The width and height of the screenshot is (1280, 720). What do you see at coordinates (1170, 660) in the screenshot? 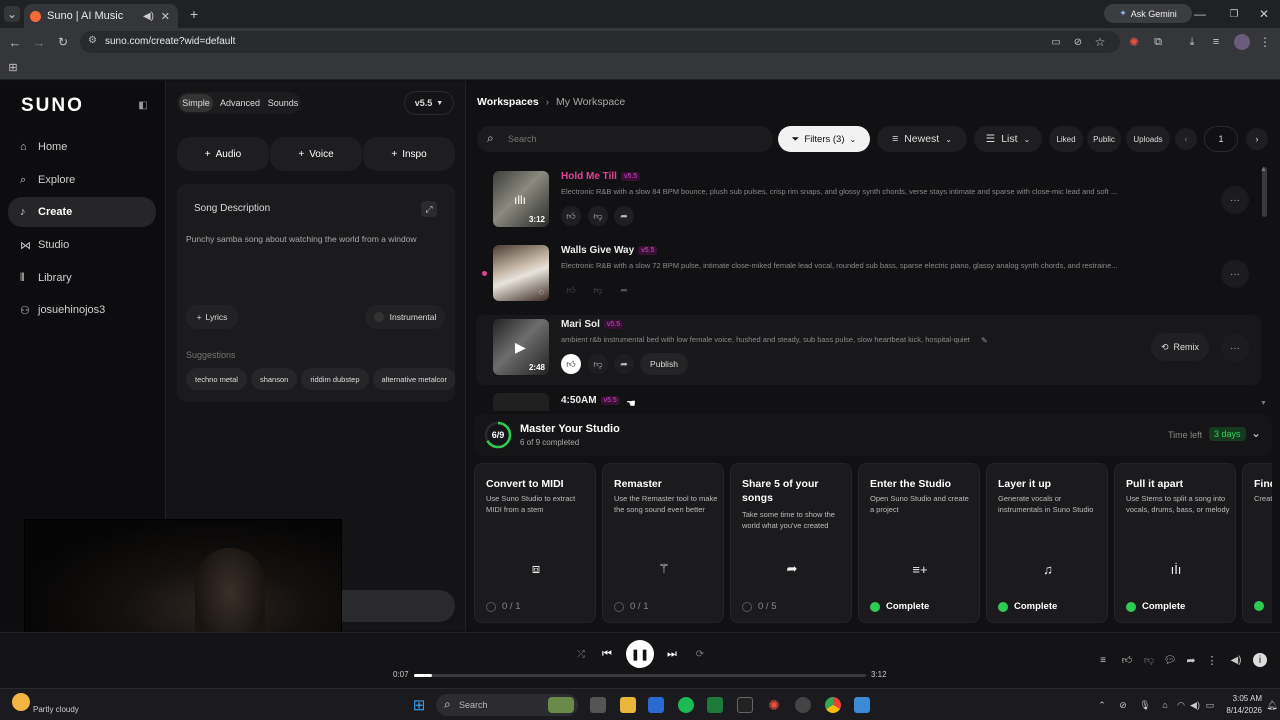
I see `comment-icon: 💬︎` at bounding box center [1170, 660].